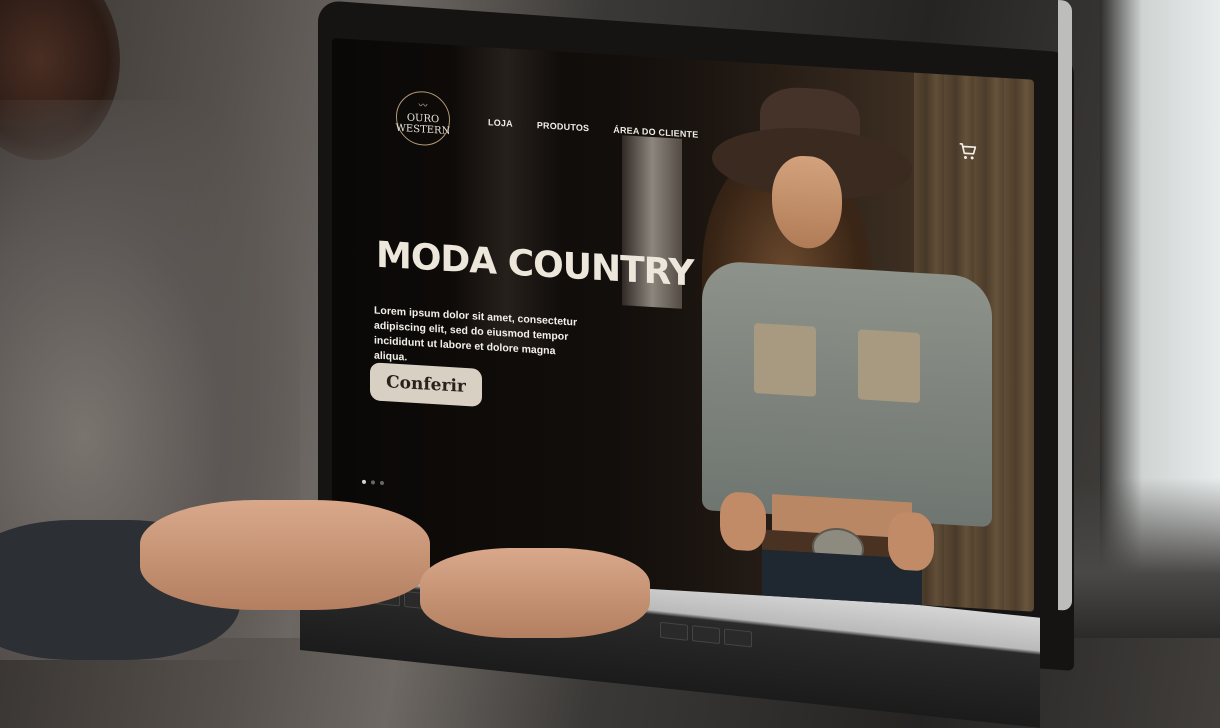  What do you see at coordinates (1065, 305) in the screenshot?
I see `laptop-lid-edge` at bounding box center [1065, 305].